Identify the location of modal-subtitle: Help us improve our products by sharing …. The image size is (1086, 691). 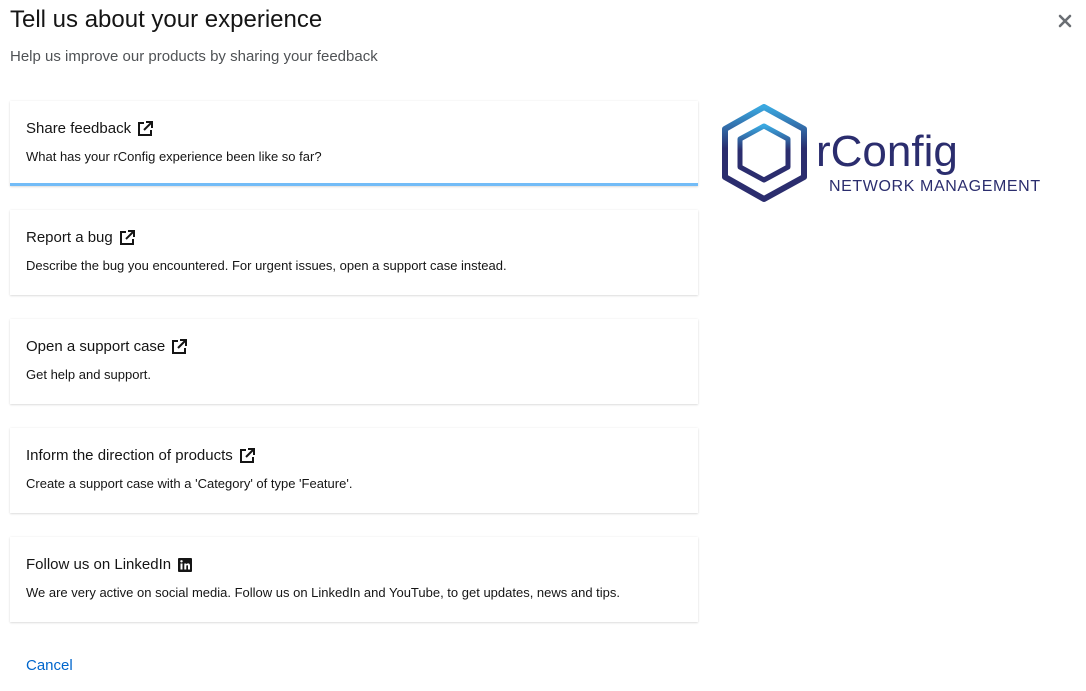
(194, 56).